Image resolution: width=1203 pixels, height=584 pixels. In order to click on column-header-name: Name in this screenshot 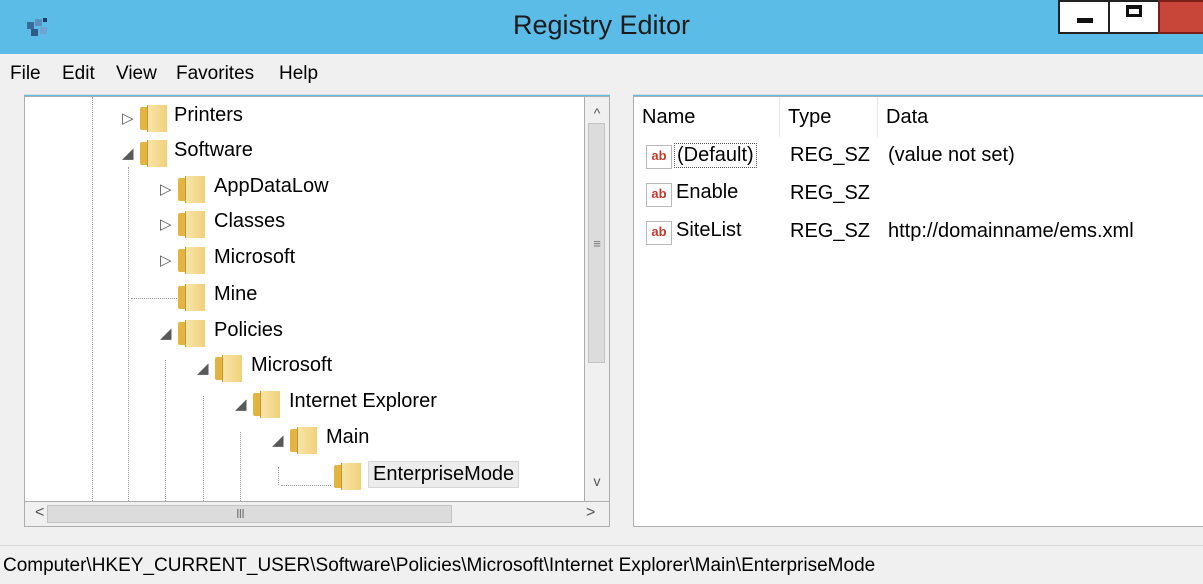, I will do `click(707, 117)`.